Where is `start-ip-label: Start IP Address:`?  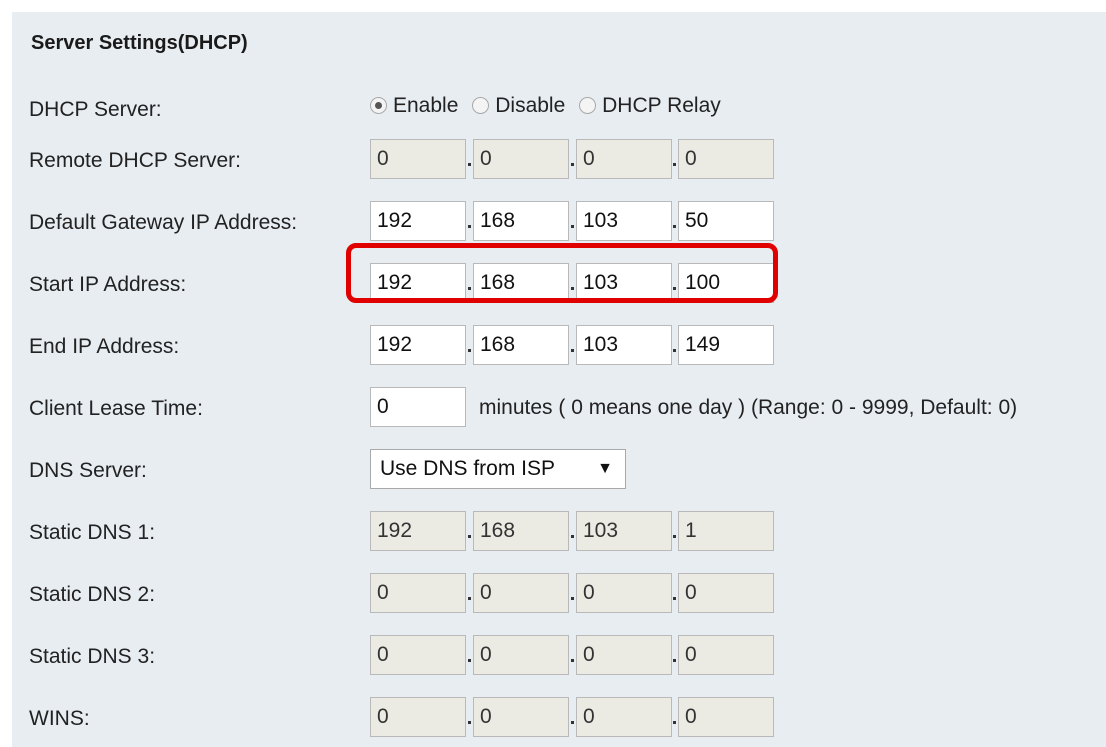 start-ip-label: Start IP Address: is located at coordinates (108, 284).